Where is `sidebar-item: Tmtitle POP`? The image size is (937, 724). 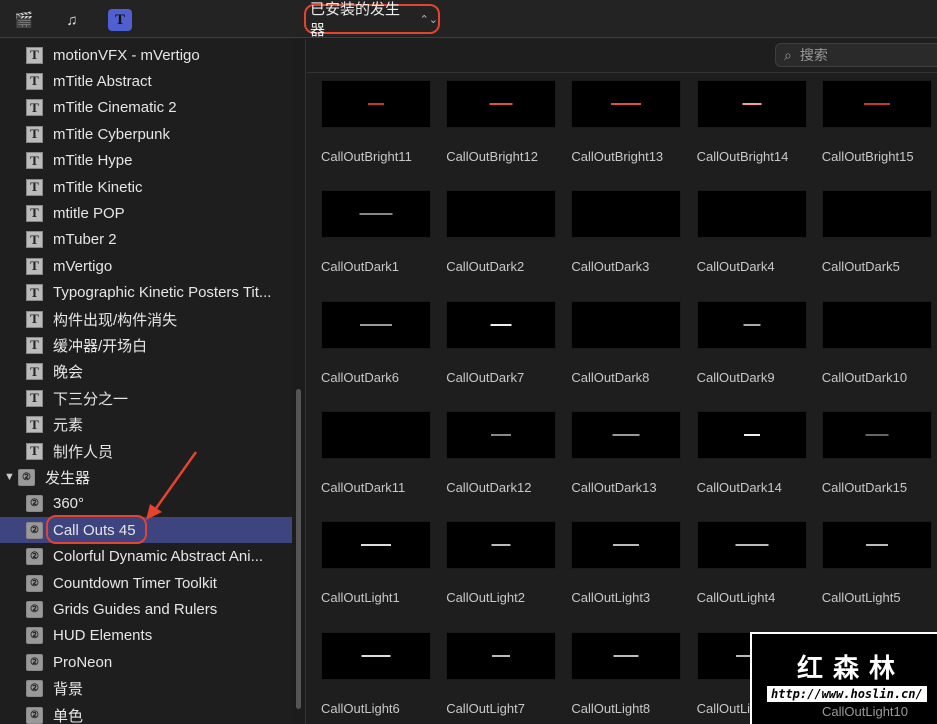 sidebar-item: Tmtitle POP is located at coordinates (146, 213).